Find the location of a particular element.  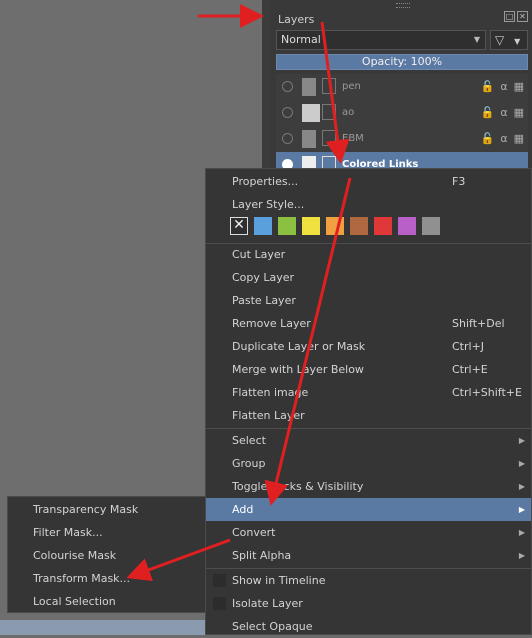

close-docker-icon: ✕ is located at coordinates (522, 16).